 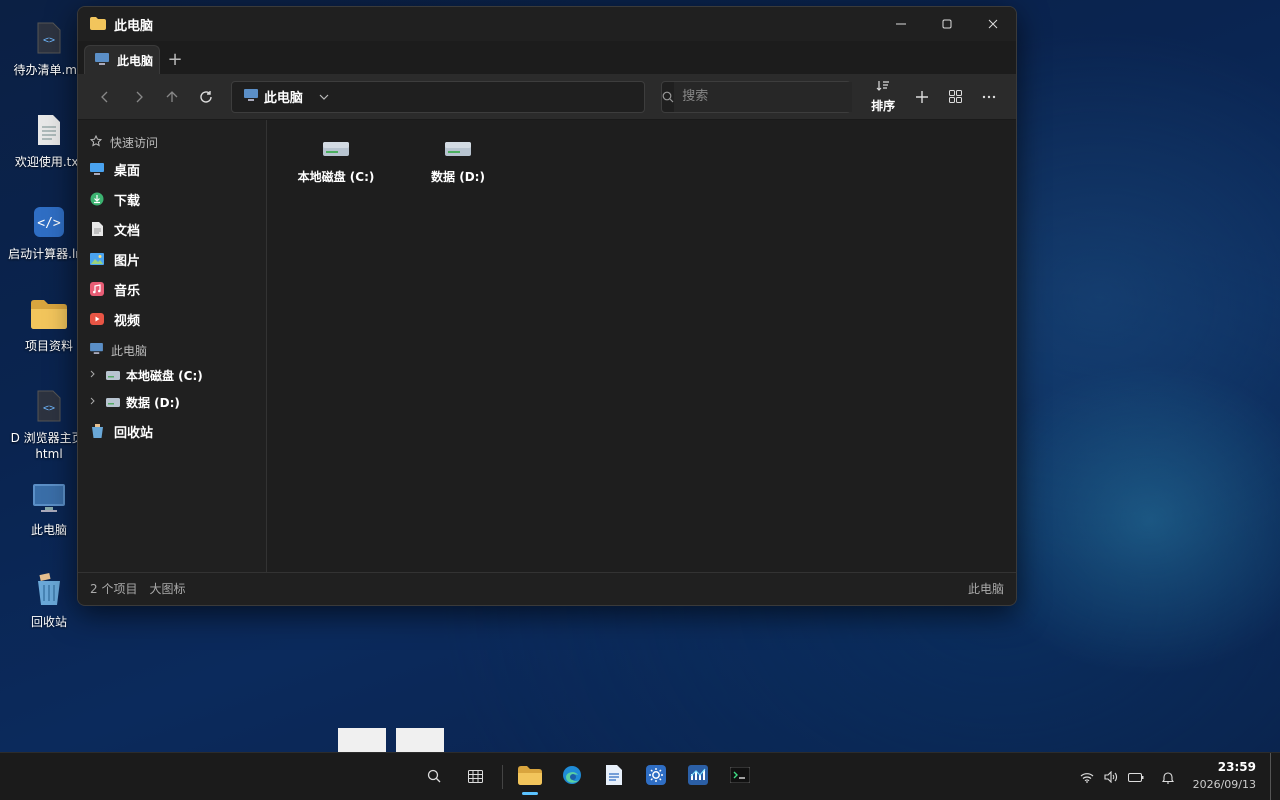 What do you see at coordinates (172, 431) in the screenshot?
I see `sidebar-item-recycle-bin: 回收站` at bounding box center [172, 431].